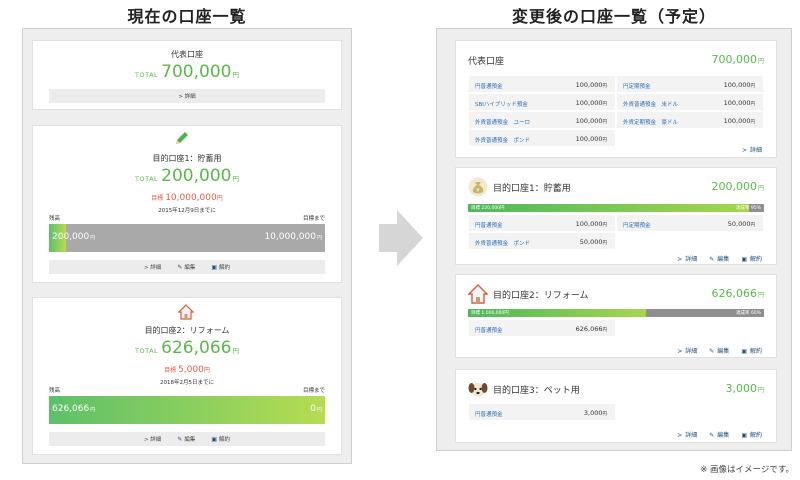 Image resolution: width=800 pixels, height=480 pixels. I want to click on breakdown-cell: 外貨普通預金 ポンド 100,000円, so click(542, 138).